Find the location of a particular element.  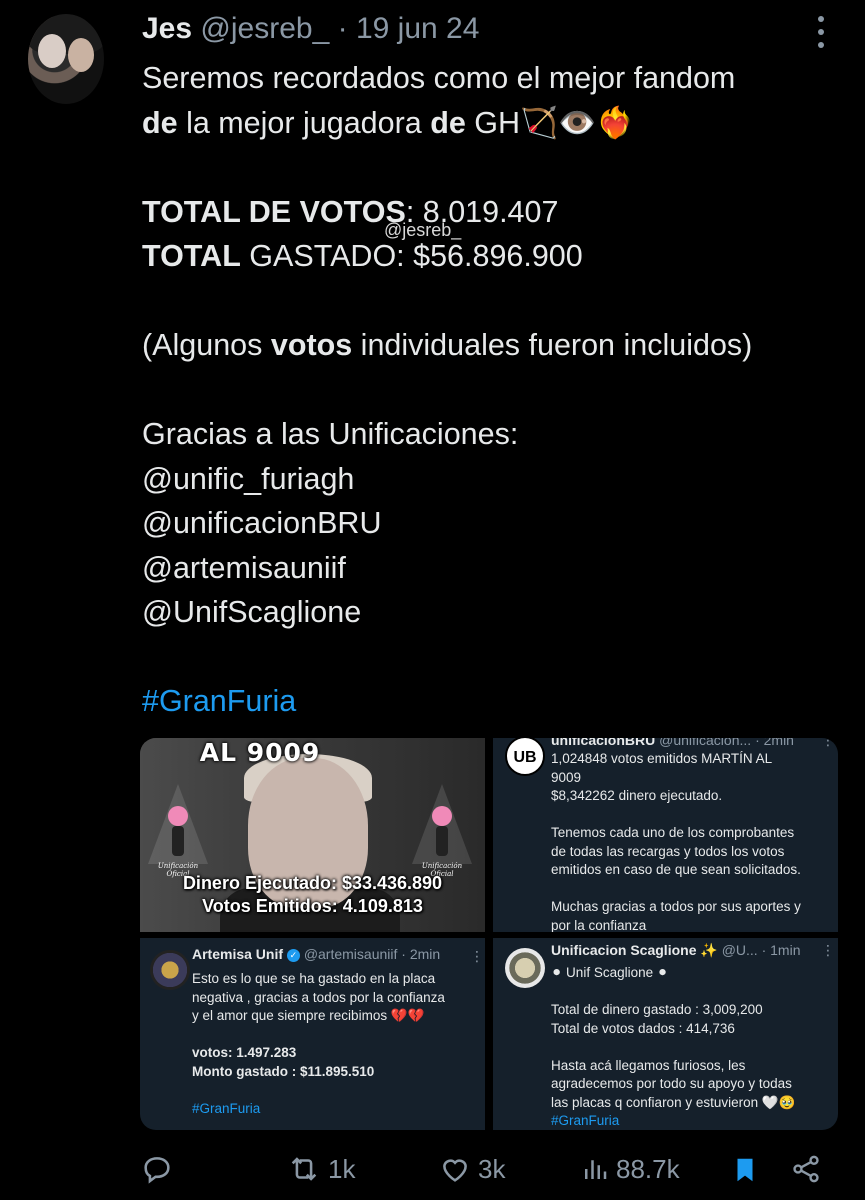

more-options-icon is located at coordinates (821, 32).